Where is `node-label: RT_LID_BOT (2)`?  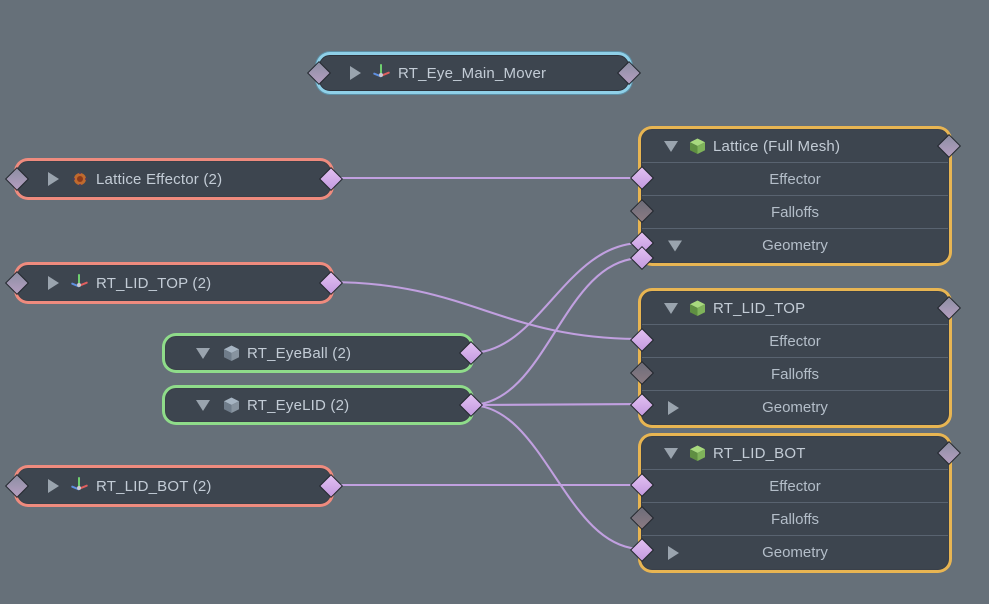
node-label: RT_LID_BOT (2) is located at coordinates (154, 486).